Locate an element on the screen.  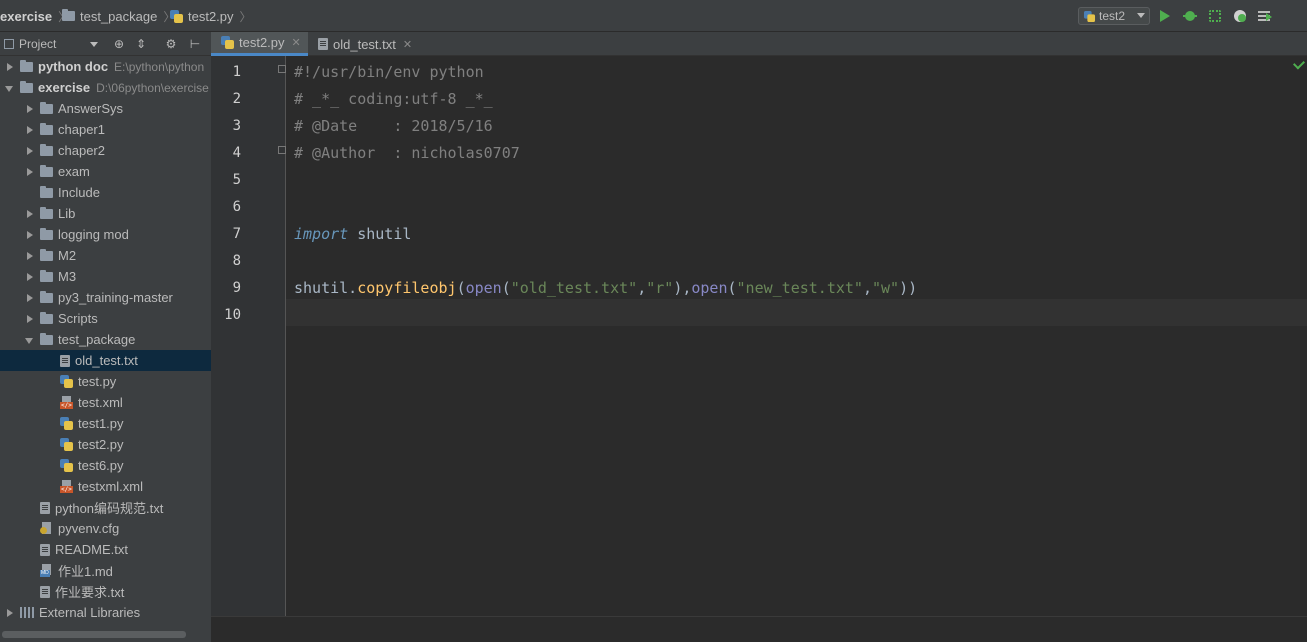
collapse-all-icon: ⇕ is located at coordinates (141, 44).